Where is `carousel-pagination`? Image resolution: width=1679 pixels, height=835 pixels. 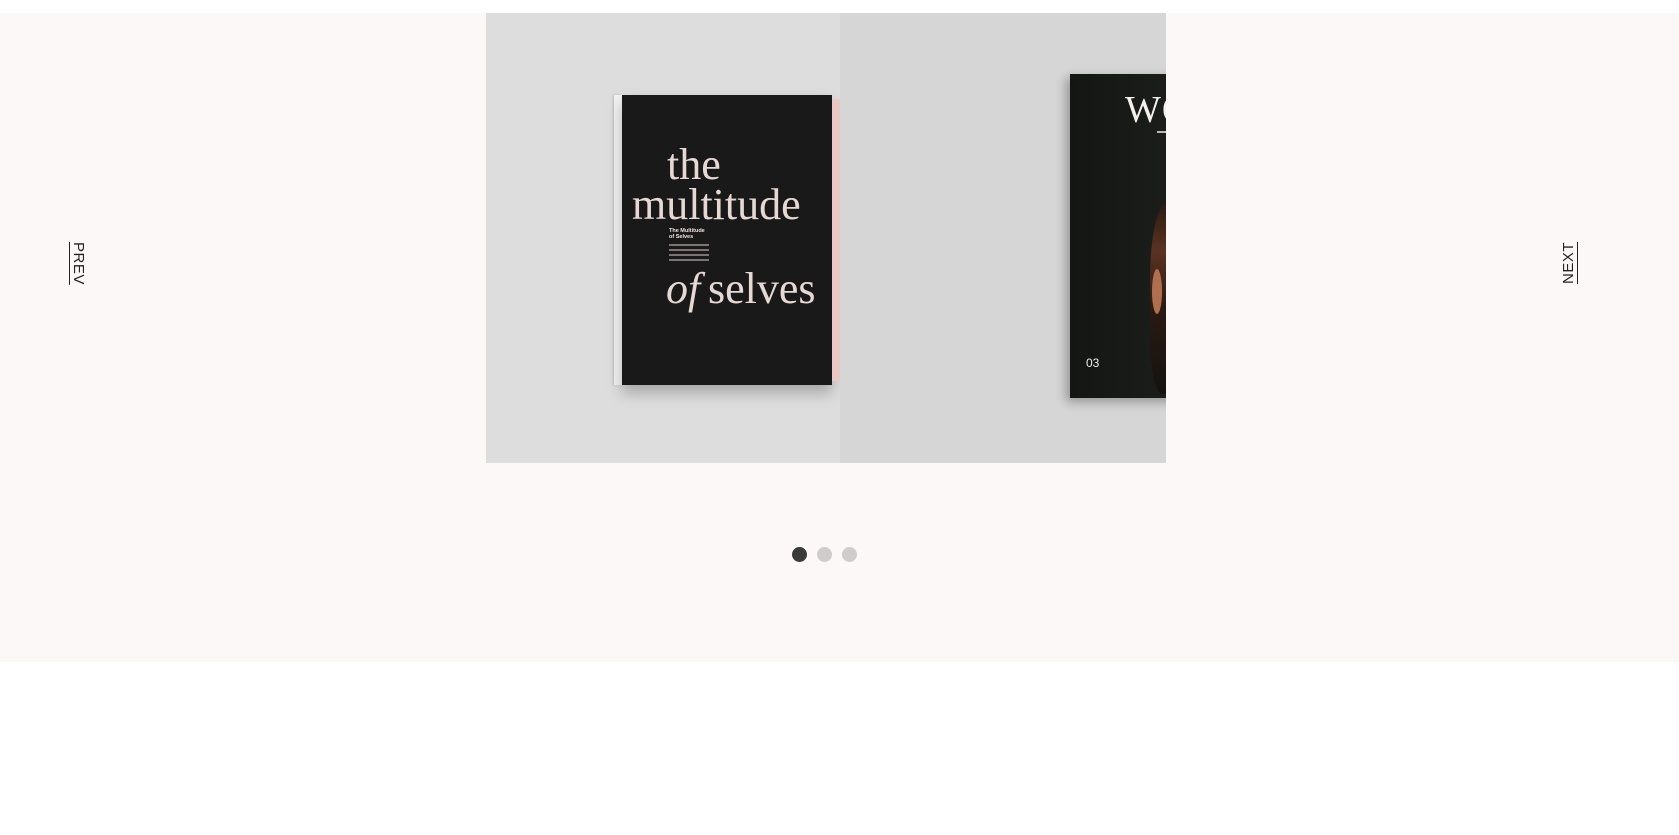 carousel-pagination is located at coordinates (824, 554).